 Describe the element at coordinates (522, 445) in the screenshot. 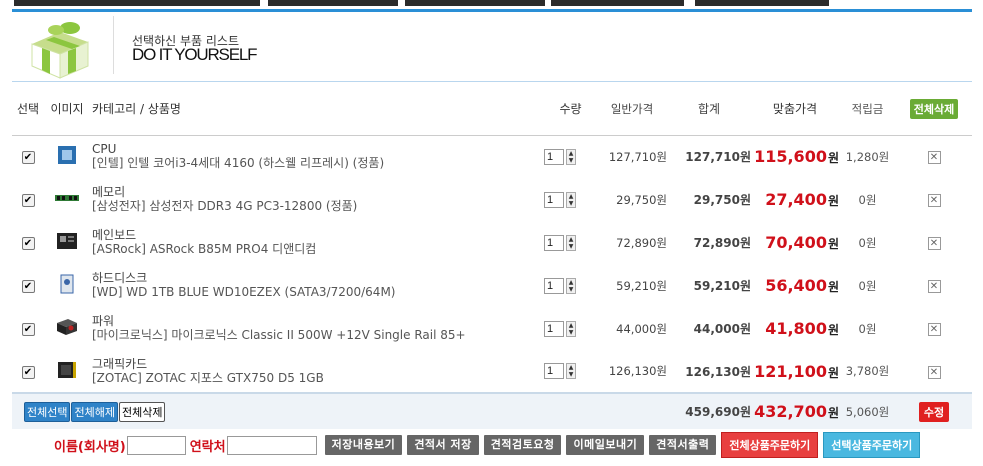

I see `request-review-button: 견적검토요청` at that location.